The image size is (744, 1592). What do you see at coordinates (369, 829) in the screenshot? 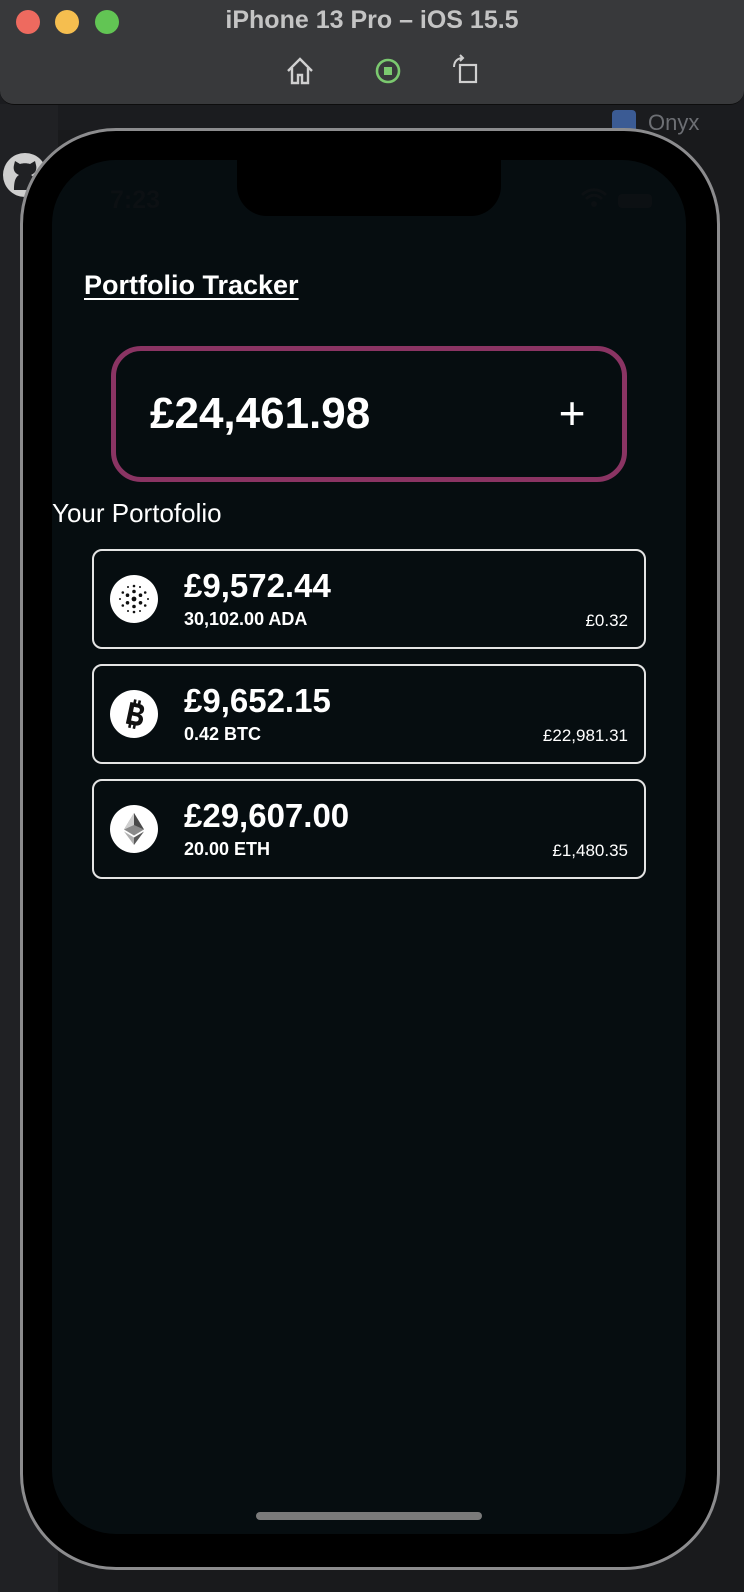
I see `holding-card-eth: £29,607.00 20.00 ETH £1,480.35` at bounding box center [369, 829].